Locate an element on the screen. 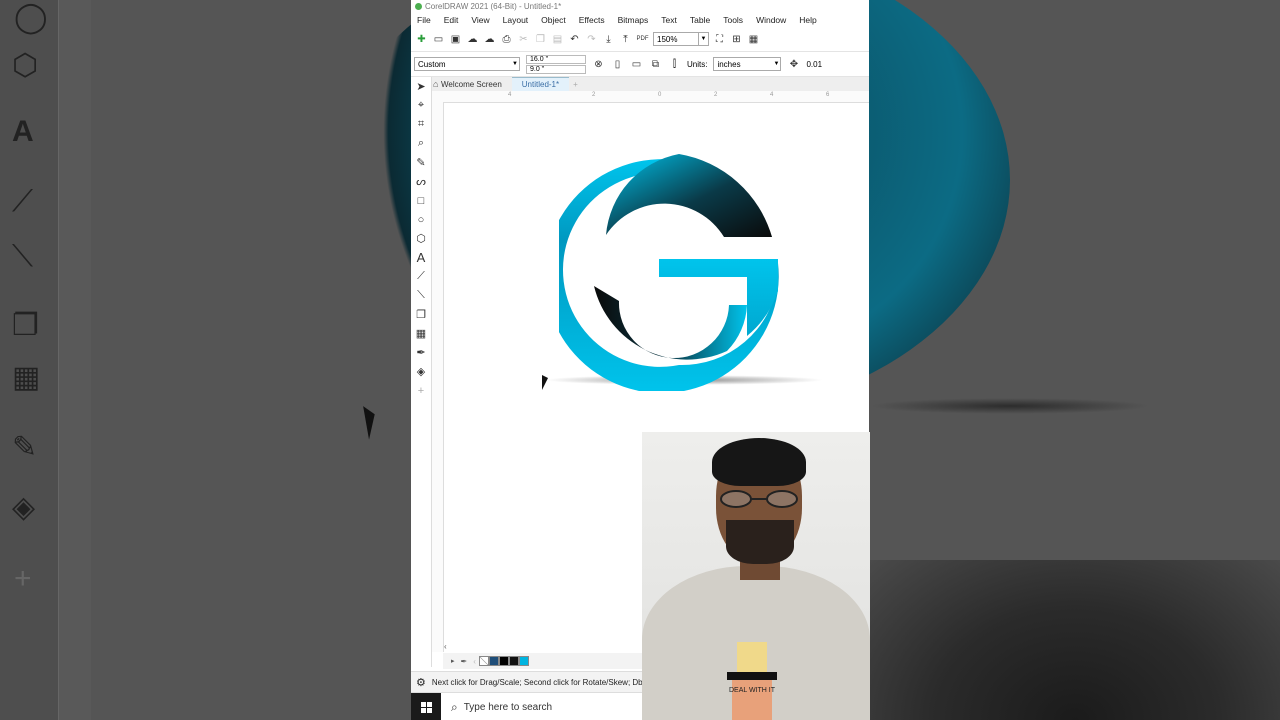 Image resolution: width=1280 pixels, height=720 pixels. page-width-field: 16.0 " is located at coordinates (556, 59).